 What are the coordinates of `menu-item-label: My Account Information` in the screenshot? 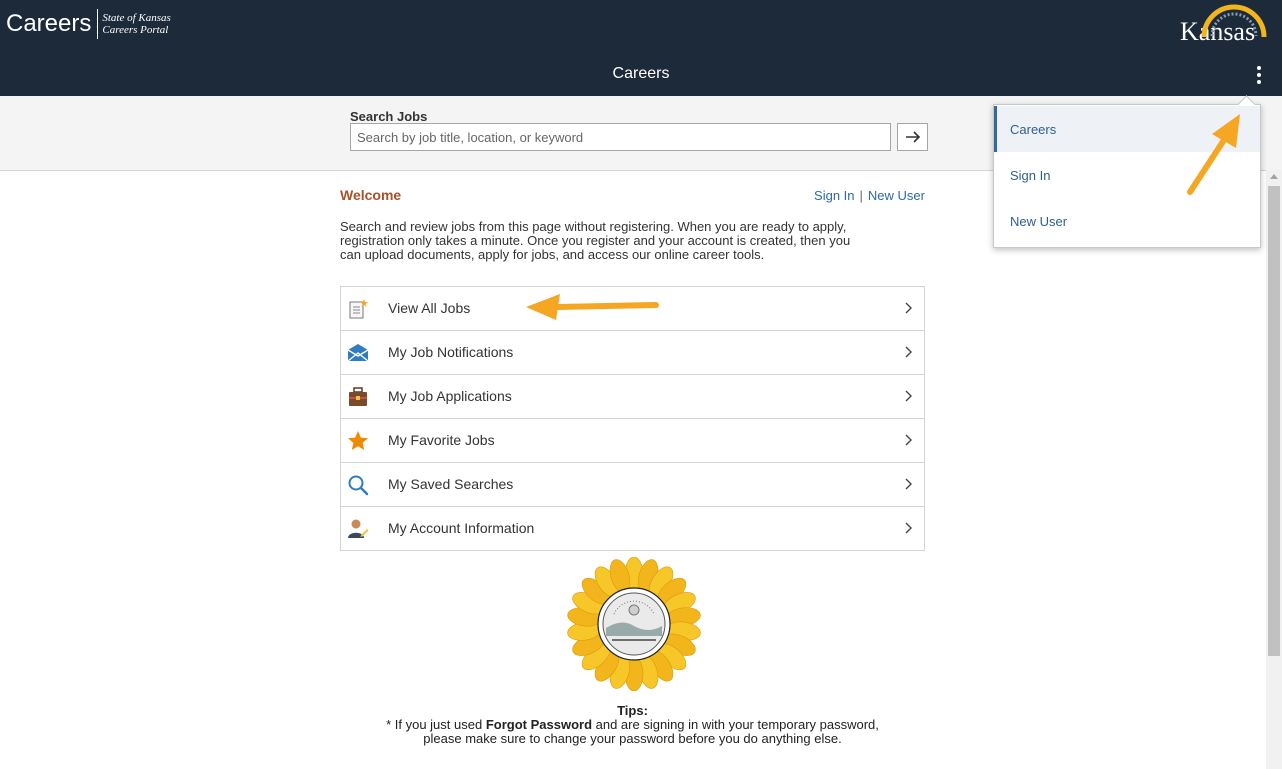 It's located at (461, 528).